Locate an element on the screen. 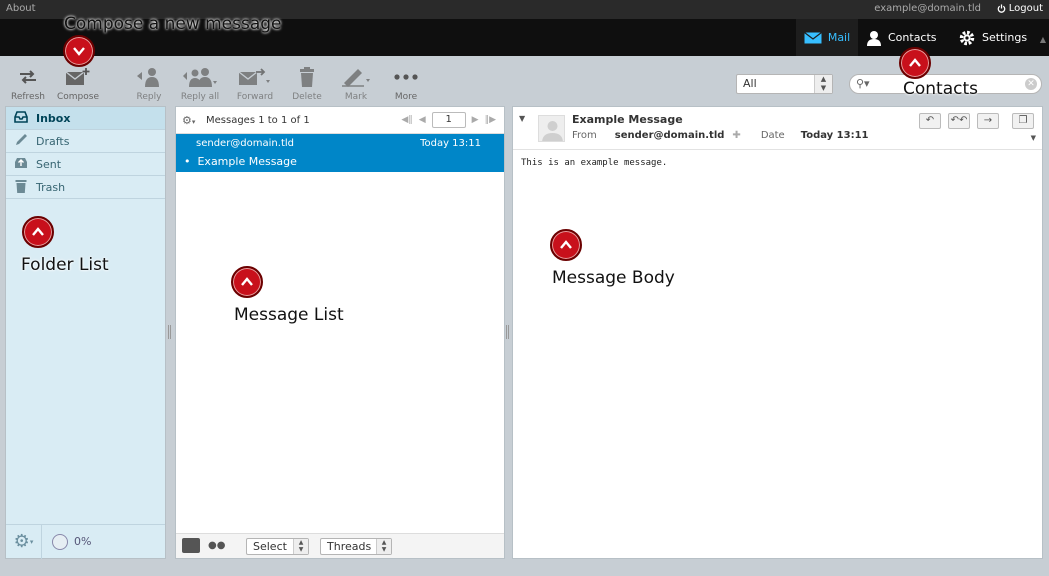  clear-search-icon: ✕ is located at coordinates (1031, 84).